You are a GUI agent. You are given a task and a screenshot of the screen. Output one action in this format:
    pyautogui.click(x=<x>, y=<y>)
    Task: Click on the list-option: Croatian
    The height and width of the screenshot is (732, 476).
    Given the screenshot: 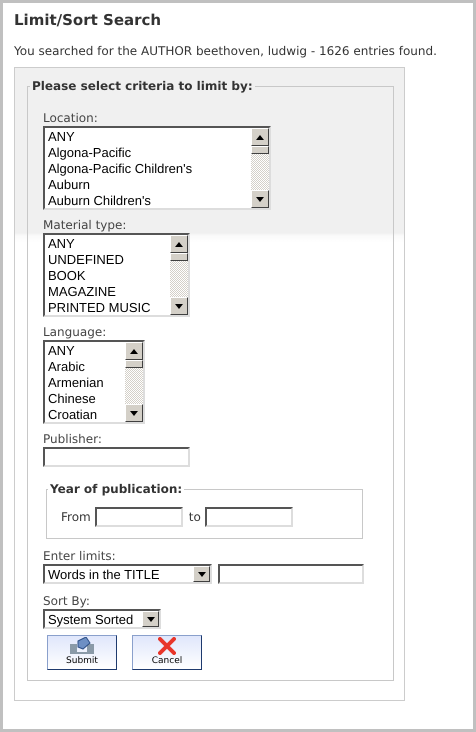 What is the action you would take?
    pyautogui.click(x=86, y=414)
    